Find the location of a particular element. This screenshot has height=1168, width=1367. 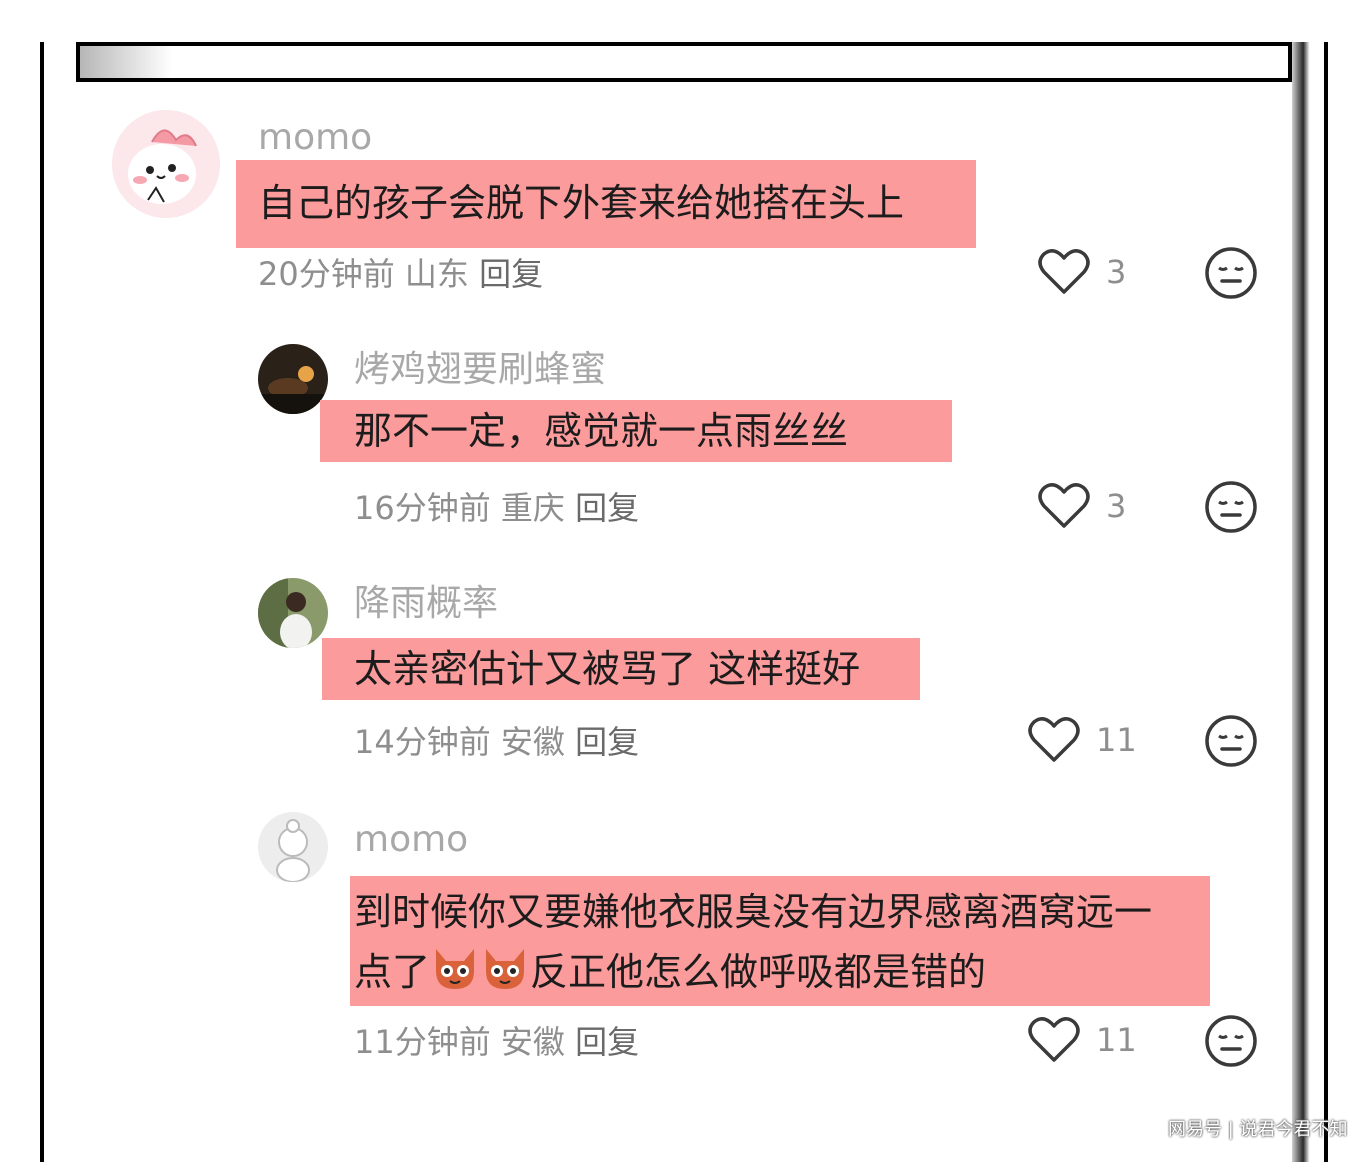

gray-cartoon-avatar-icon is located at coordinates (293, 847).